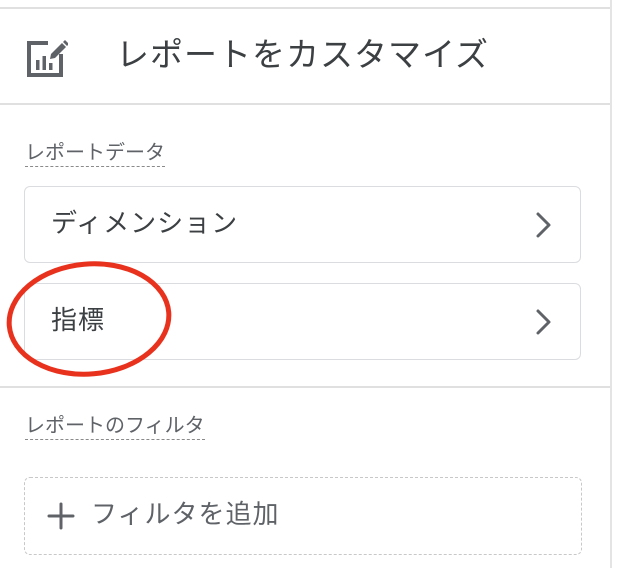 The width and height of the screenshot is (622, 568). What do you see at coordinates (95, 153) in the screenshot?
I see `report-data-section-label: レポートデータ` at bounding box center [95, 153].